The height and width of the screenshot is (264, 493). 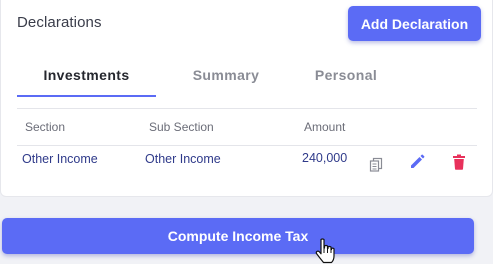 What do you see at coordinates (325, 127) in the screenshot?
I see `column-header-amount: Amount` at bounding box center [325, 127].